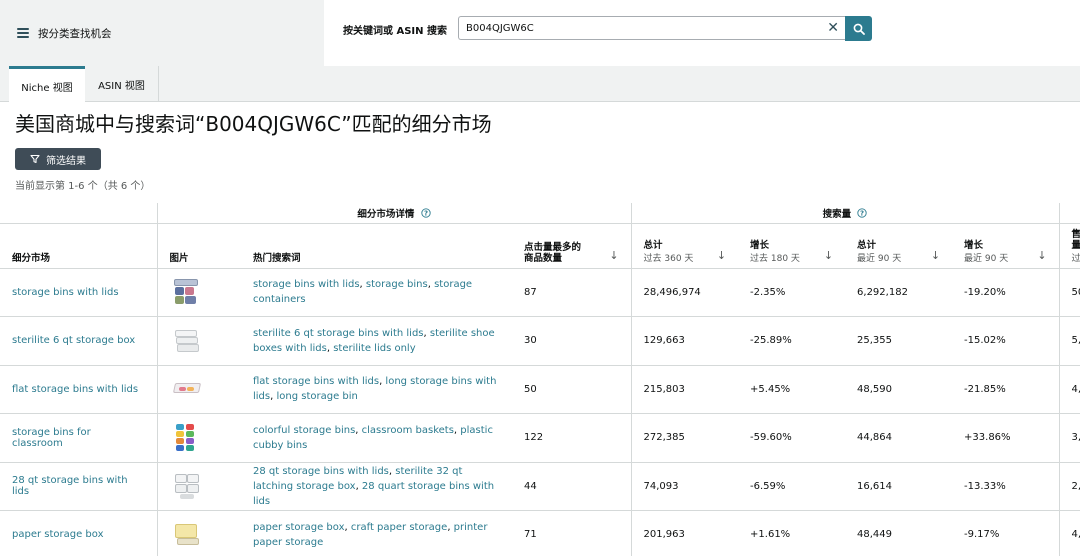 The width and height of the screenshot is (1080, 556). I want to click on search-term-link: craft paper storage, so click(399, 527).